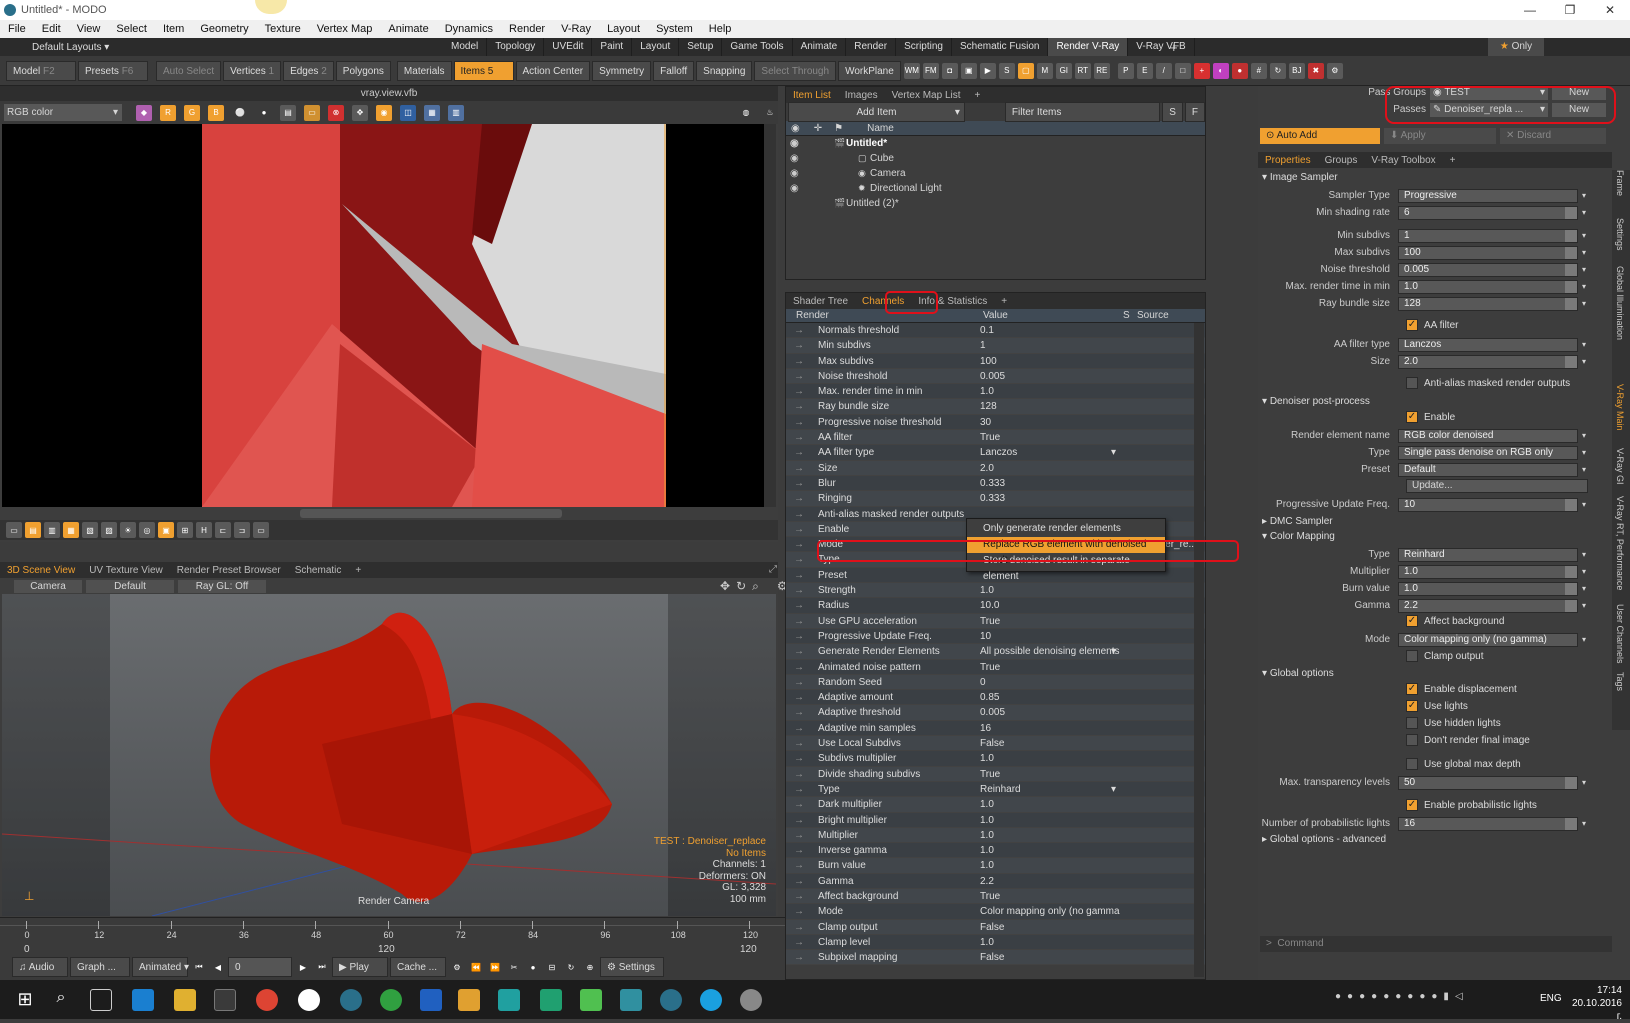 Image resolution: width=1630 pixels, height=1023 pixels. I want to click on close-icon: ✕, so click(1610, 10).